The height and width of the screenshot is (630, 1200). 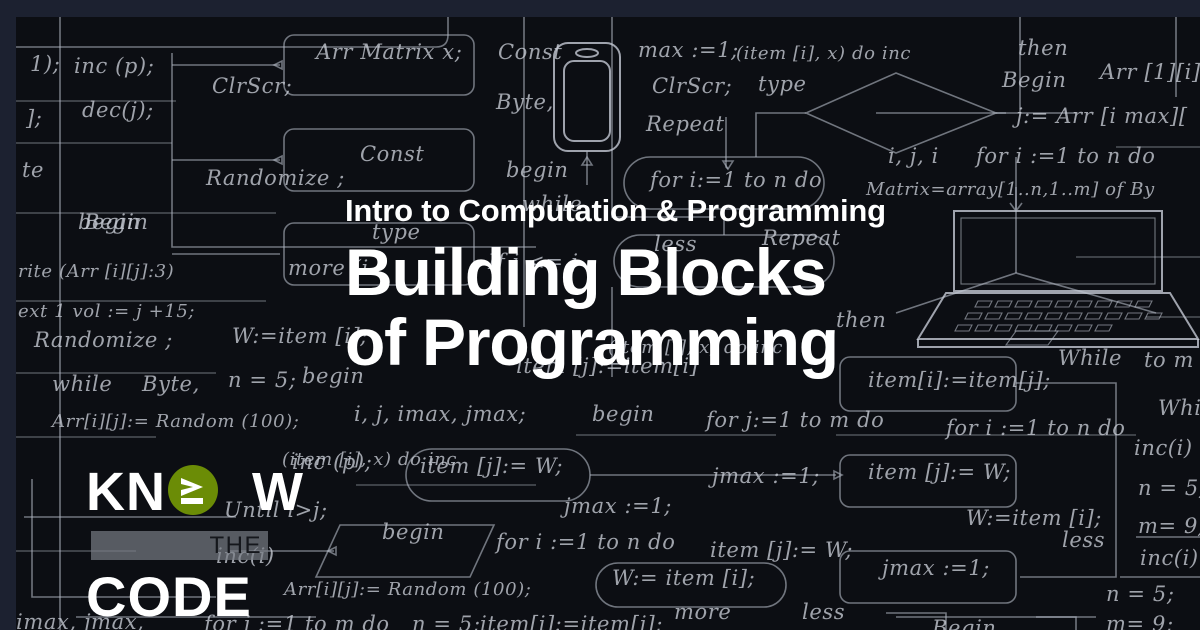 What do you see at coordinates (1043, 48) in the screenshot?
I see `handwriting-snippet: then` at bounding box center [1043, 48].